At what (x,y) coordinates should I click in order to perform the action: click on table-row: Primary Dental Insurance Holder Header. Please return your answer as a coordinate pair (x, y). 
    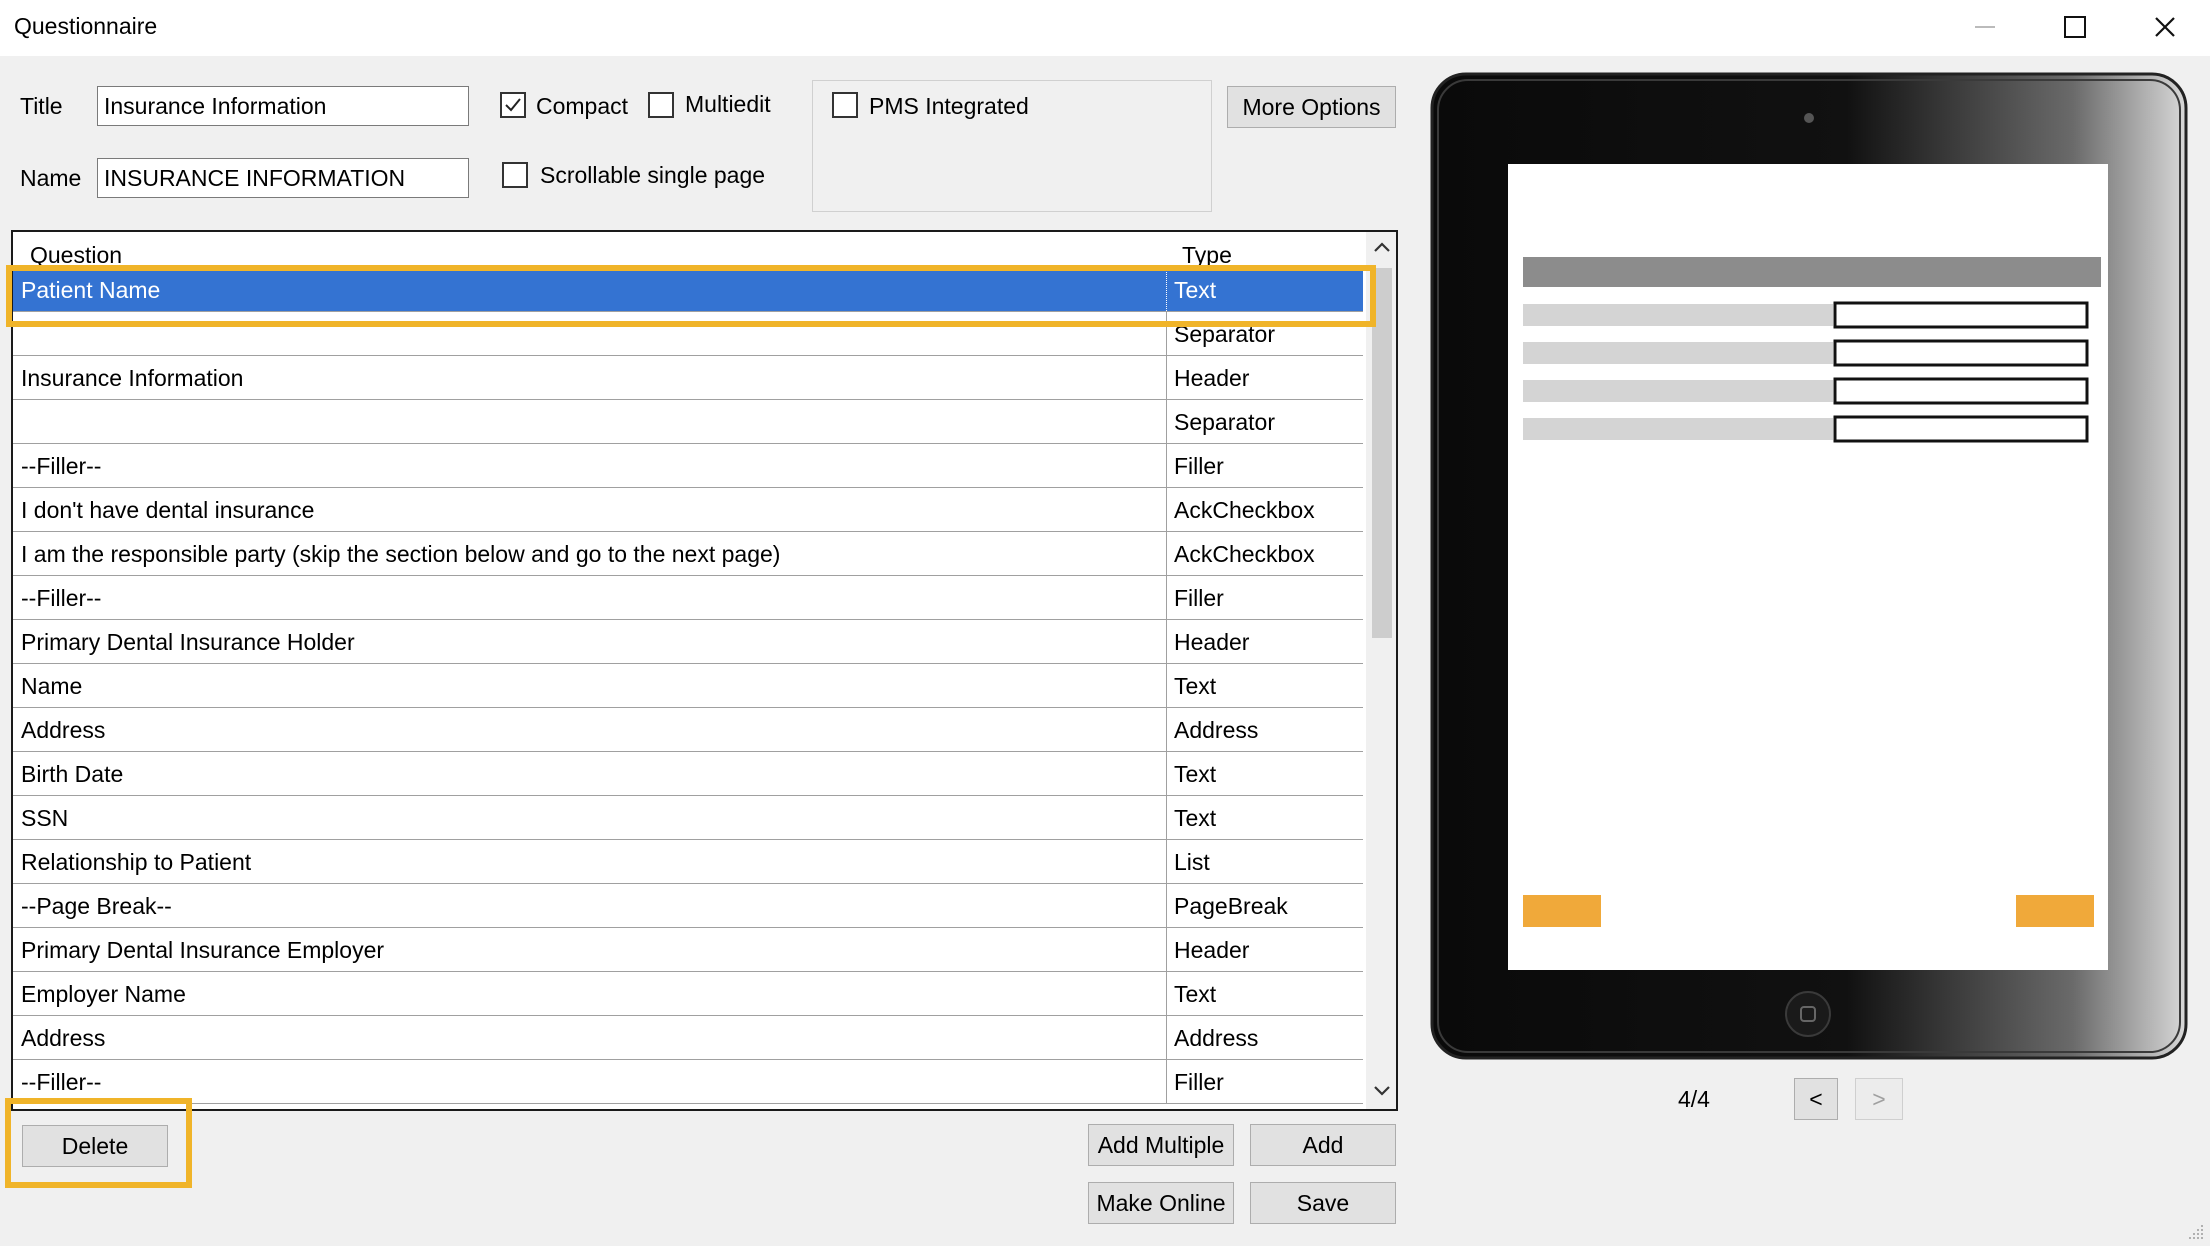
    Looking at the image, I should click on (688, 642).